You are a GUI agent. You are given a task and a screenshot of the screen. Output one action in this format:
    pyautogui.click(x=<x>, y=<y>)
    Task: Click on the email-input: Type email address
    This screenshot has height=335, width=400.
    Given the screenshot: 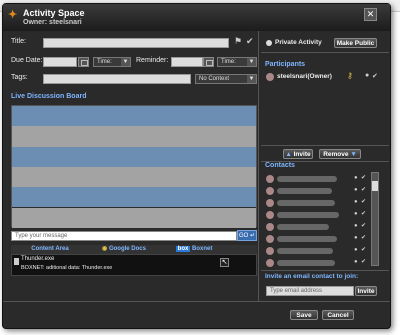 What is the action you would take?
    pyautogui.click(x=310, y=291)
    